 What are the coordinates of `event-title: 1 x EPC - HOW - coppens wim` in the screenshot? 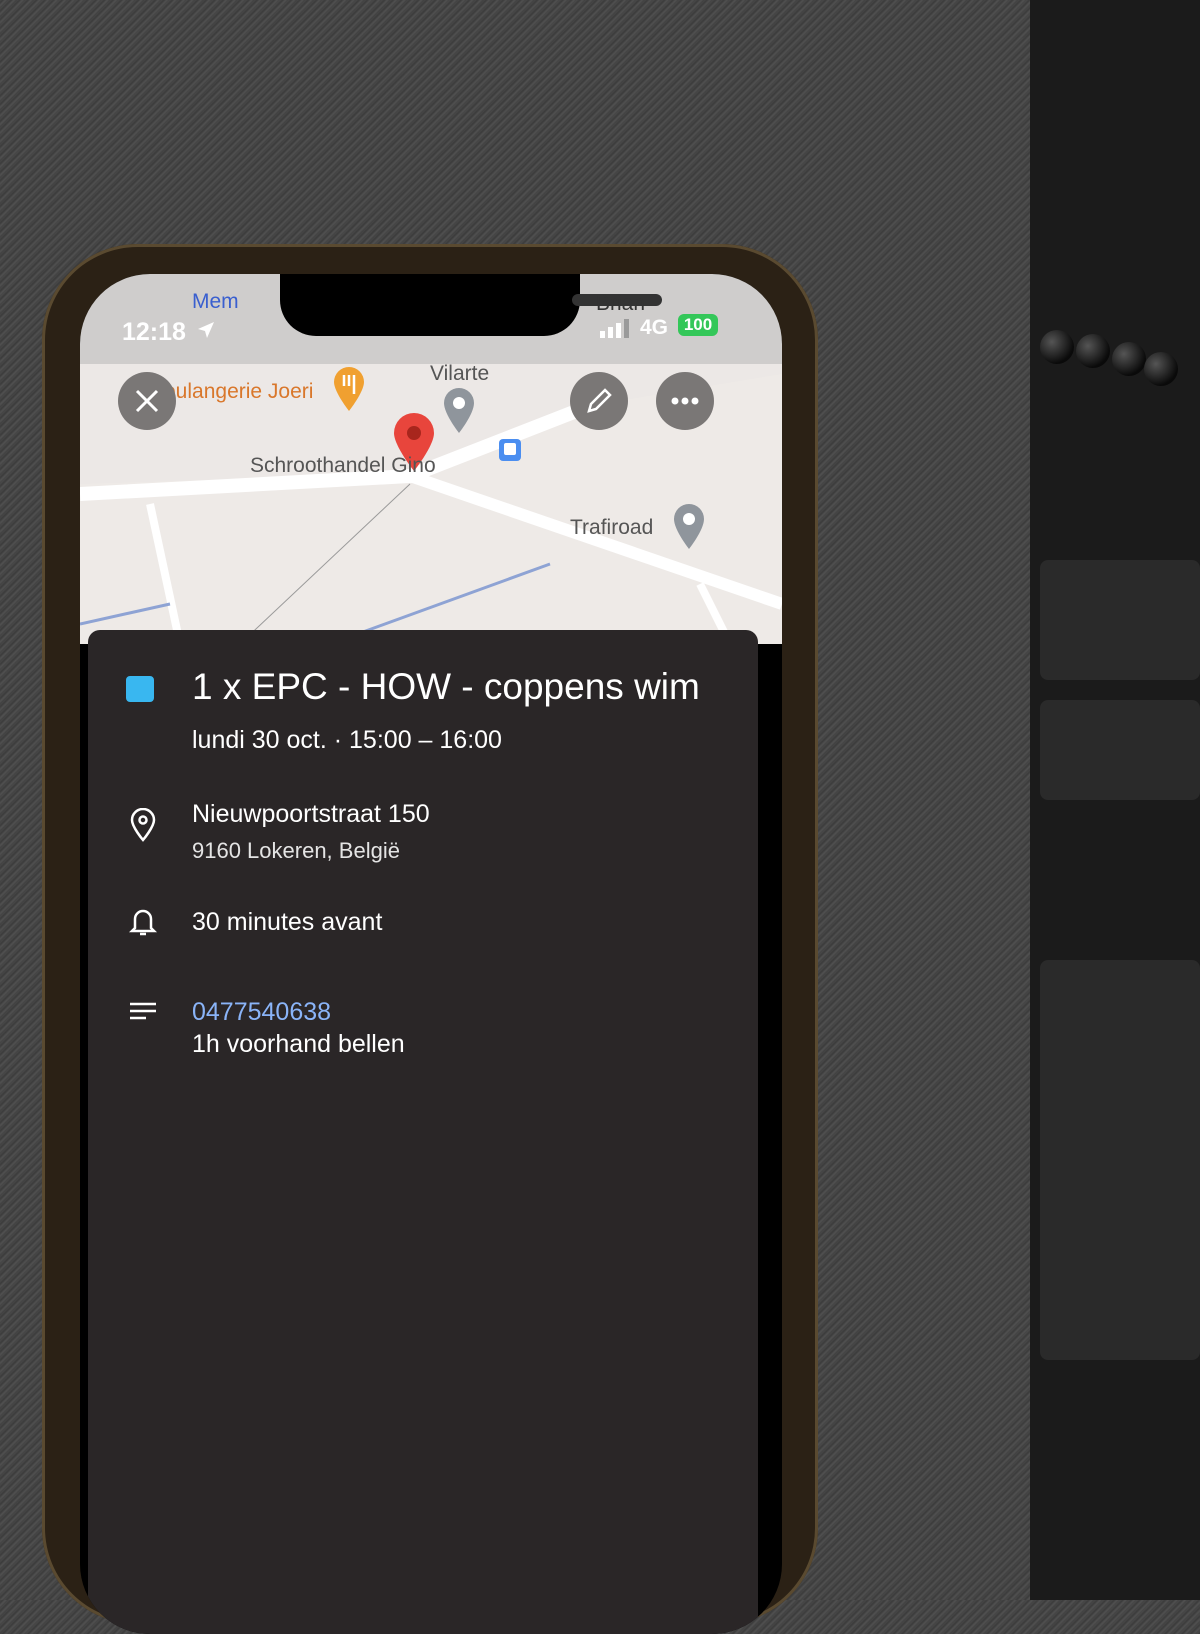 It's located at (446, 686).